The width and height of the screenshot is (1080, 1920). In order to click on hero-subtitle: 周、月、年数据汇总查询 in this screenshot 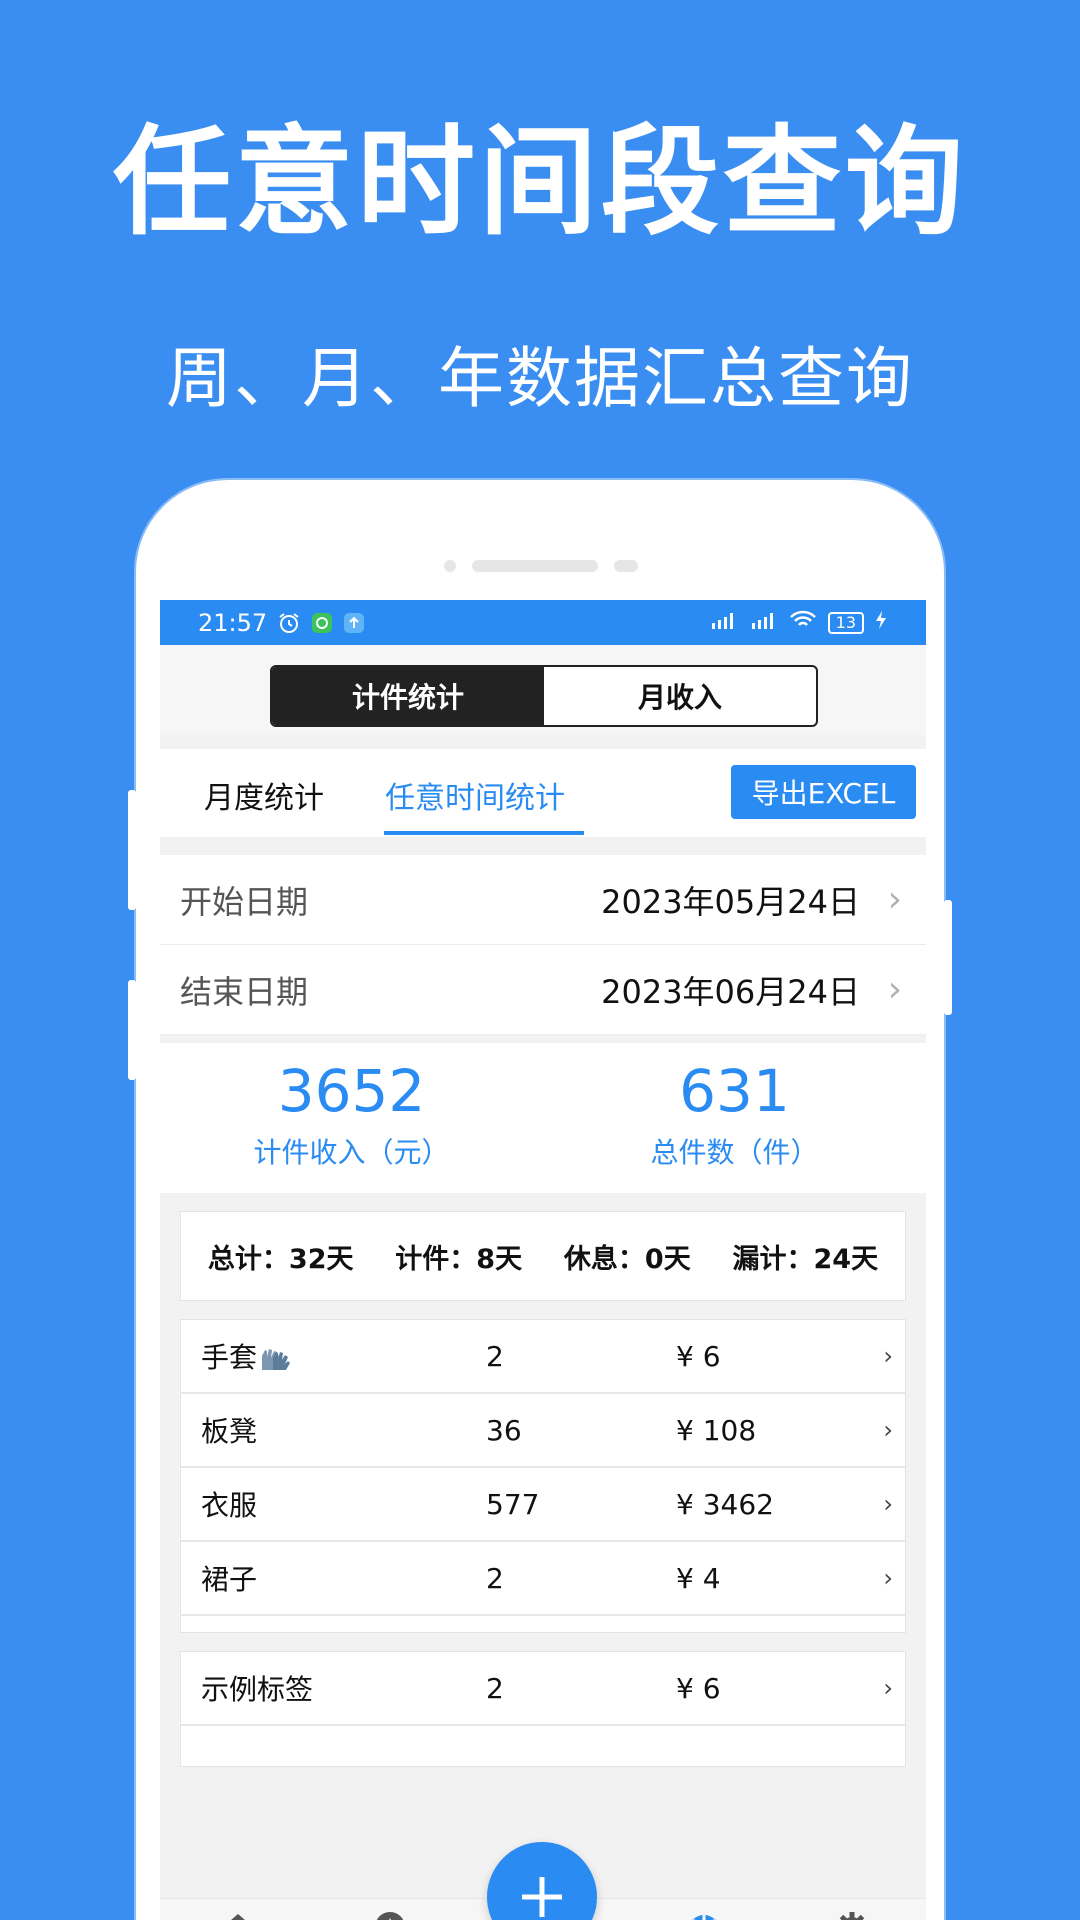, I will do `click(540, 378)`.